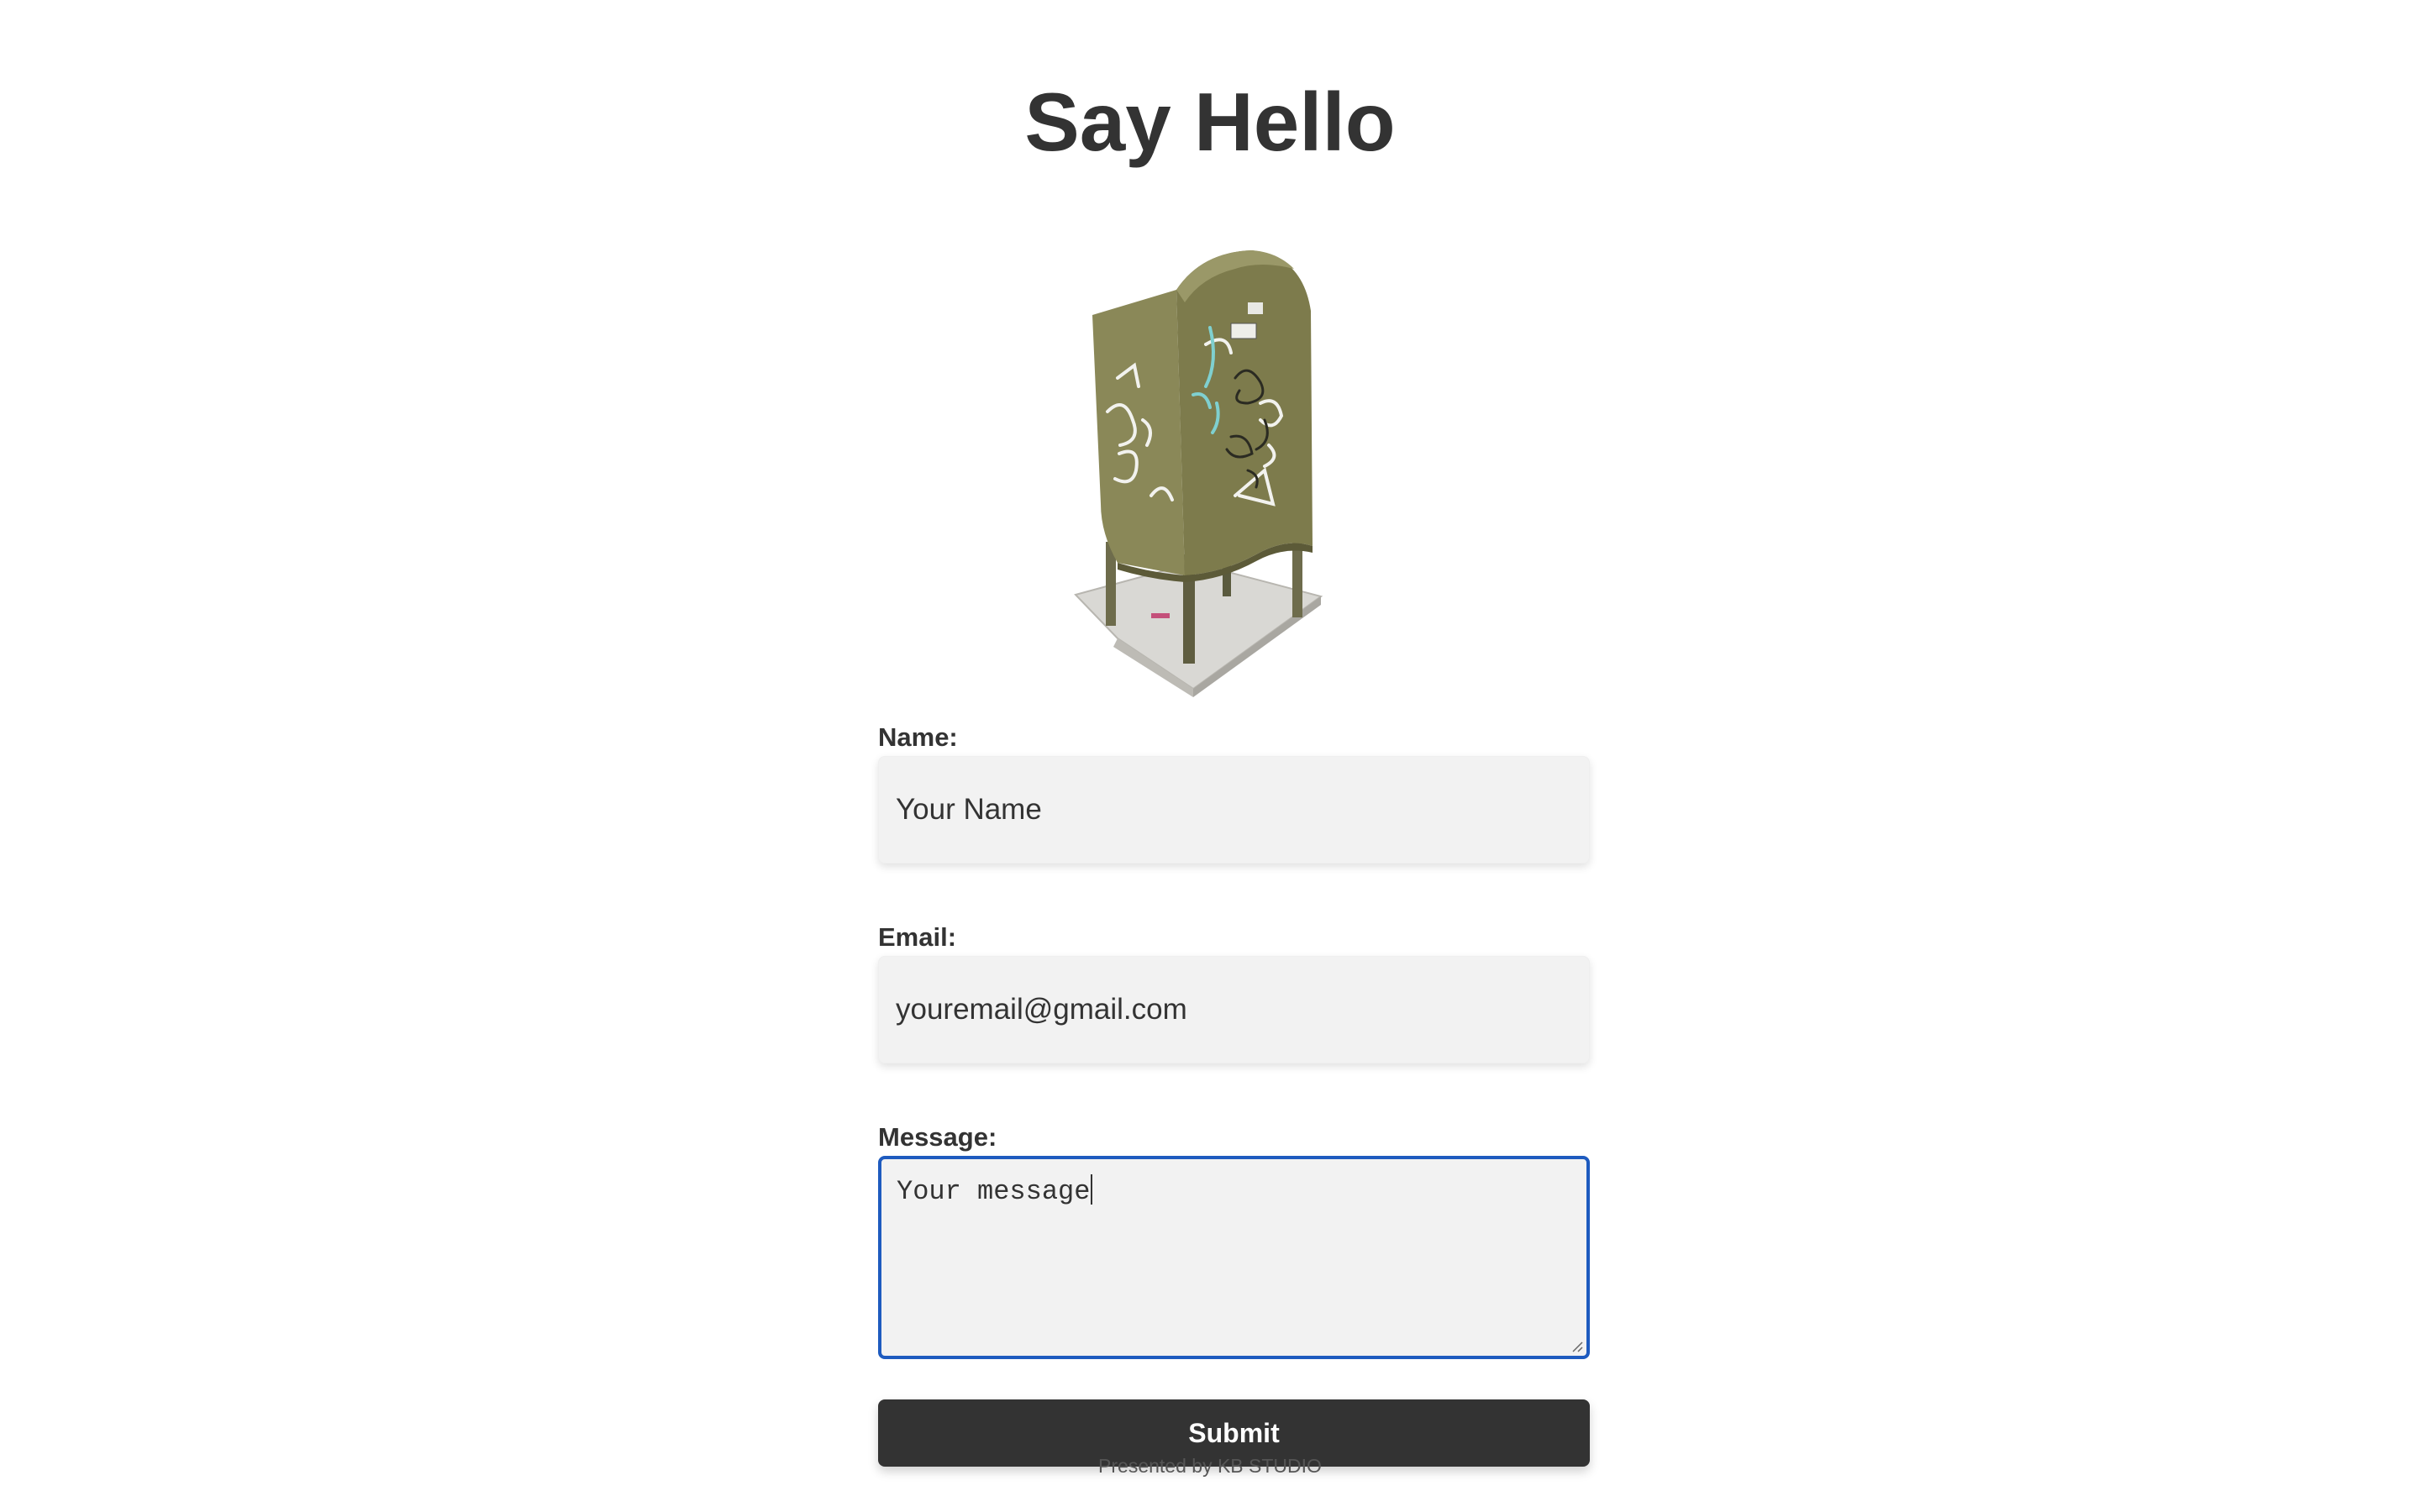  What do you see at coordinates (1092, 1189) in the screenshot?
I see `text-caret` at bounding box center [1092, 1189].